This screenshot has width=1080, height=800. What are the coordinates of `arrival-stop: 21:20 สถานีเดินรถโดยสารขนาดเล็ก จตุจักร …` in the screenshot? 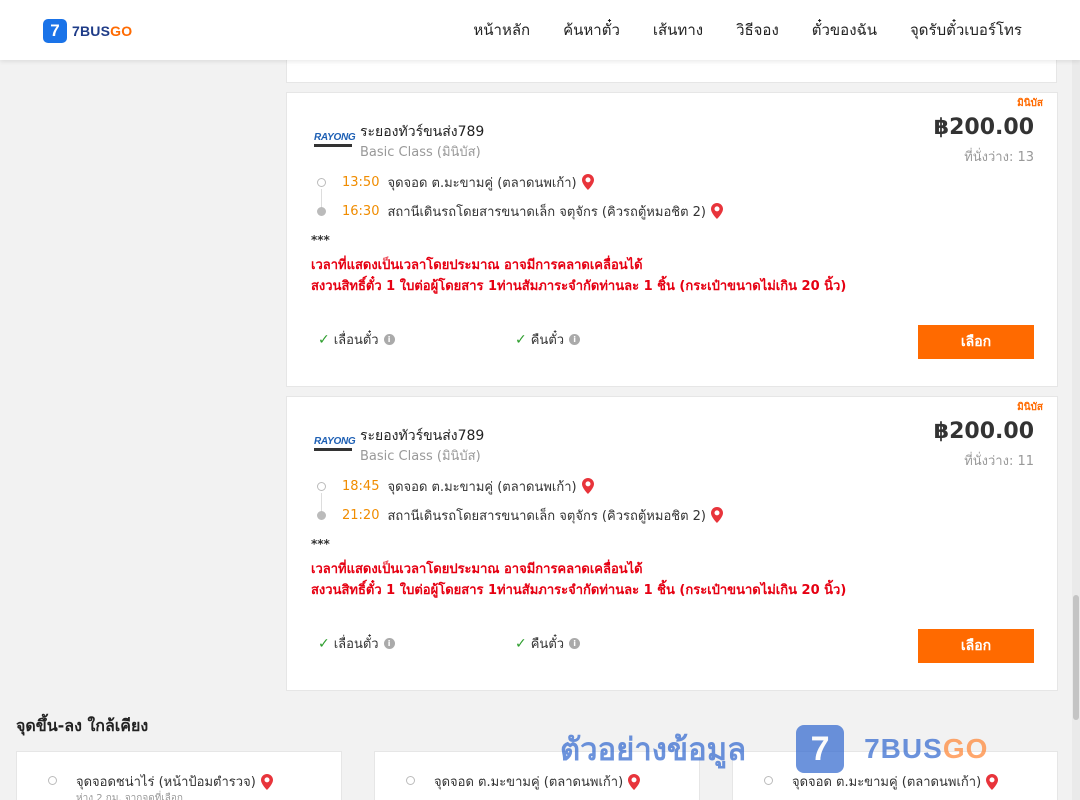 It's located at (520, 515).